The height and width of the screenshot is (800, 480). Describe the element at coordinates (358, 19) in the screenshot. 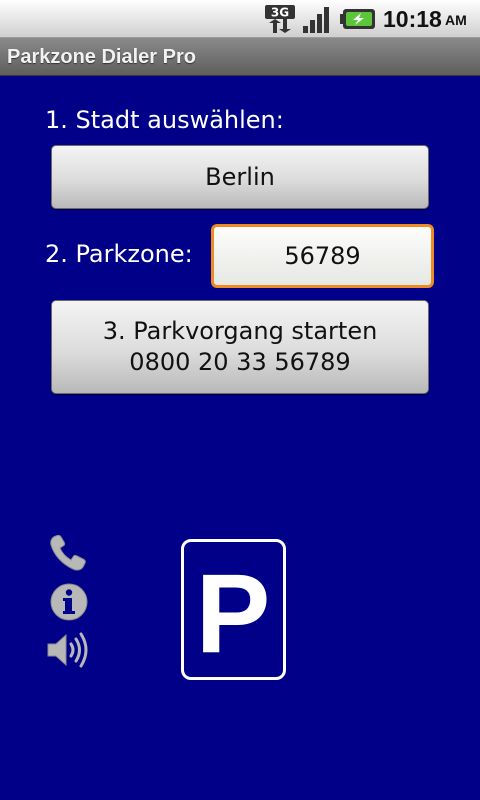

I see `battery-charging-icon` at that location.